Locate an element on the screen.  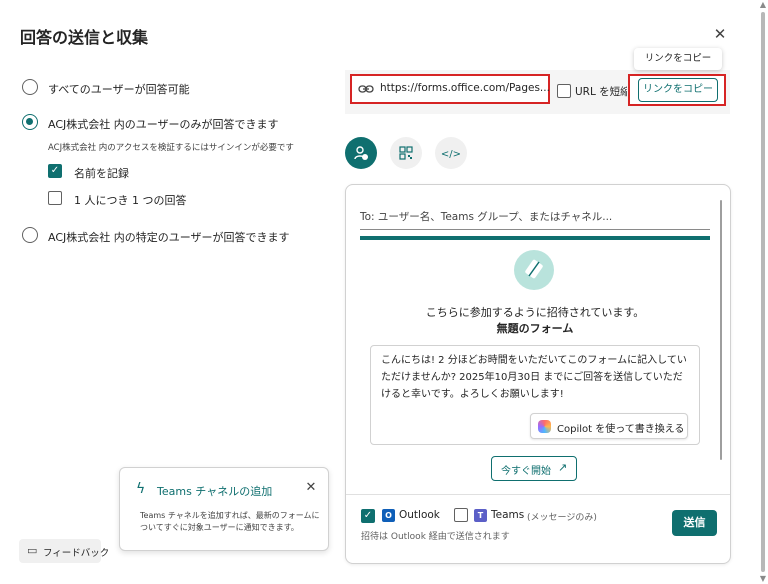
invite-accent-bar is located at coordinates (535, 238).